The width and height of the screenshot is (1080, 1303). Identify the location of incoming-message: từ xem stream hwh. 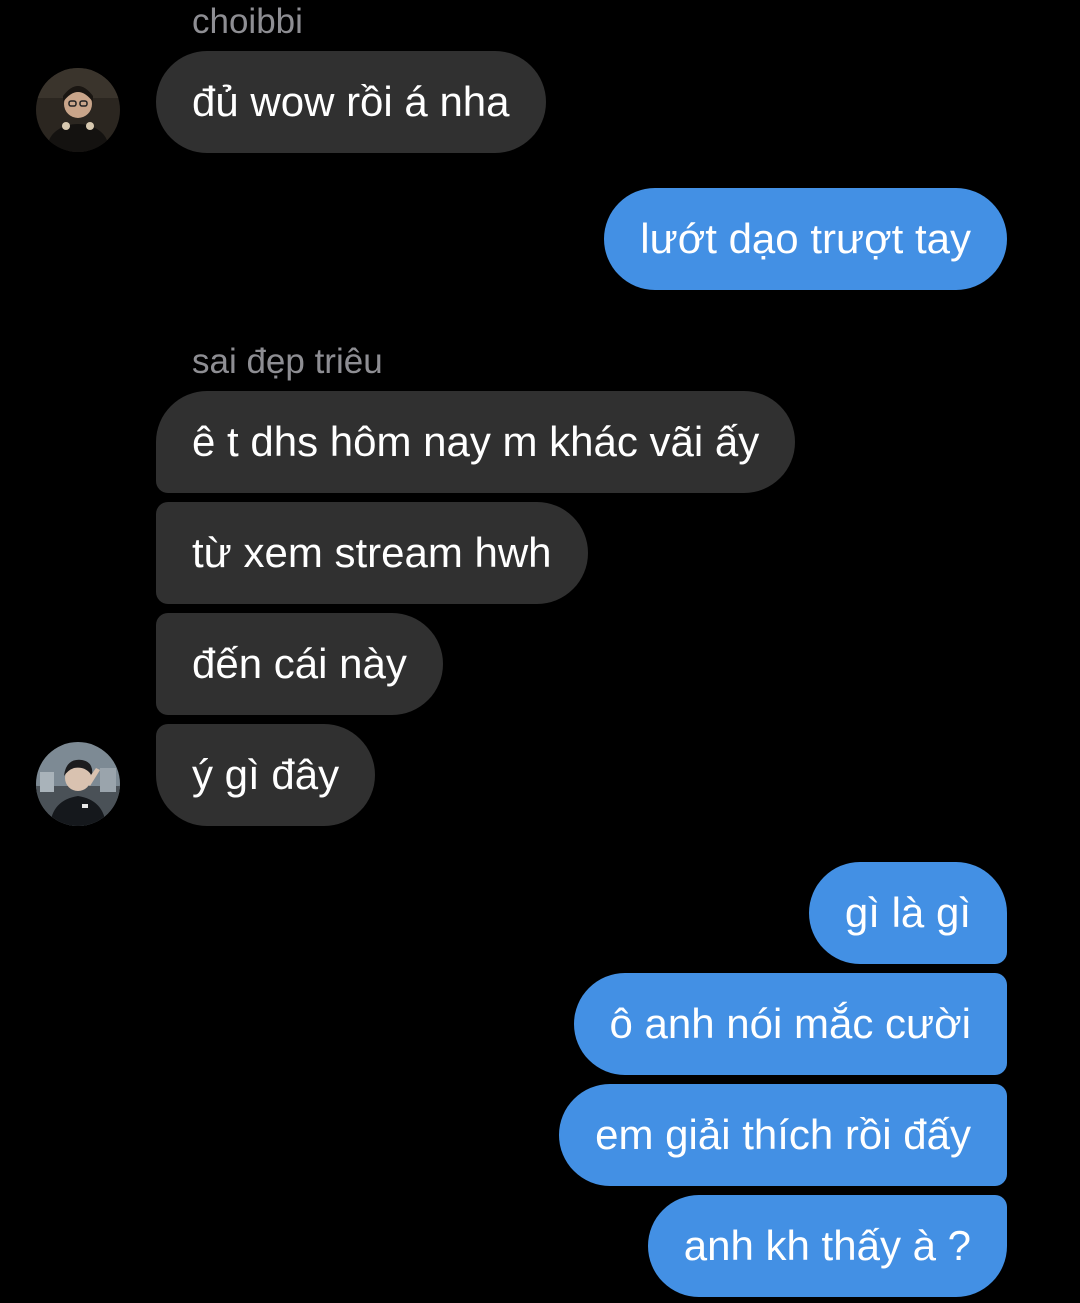
(372, 553).